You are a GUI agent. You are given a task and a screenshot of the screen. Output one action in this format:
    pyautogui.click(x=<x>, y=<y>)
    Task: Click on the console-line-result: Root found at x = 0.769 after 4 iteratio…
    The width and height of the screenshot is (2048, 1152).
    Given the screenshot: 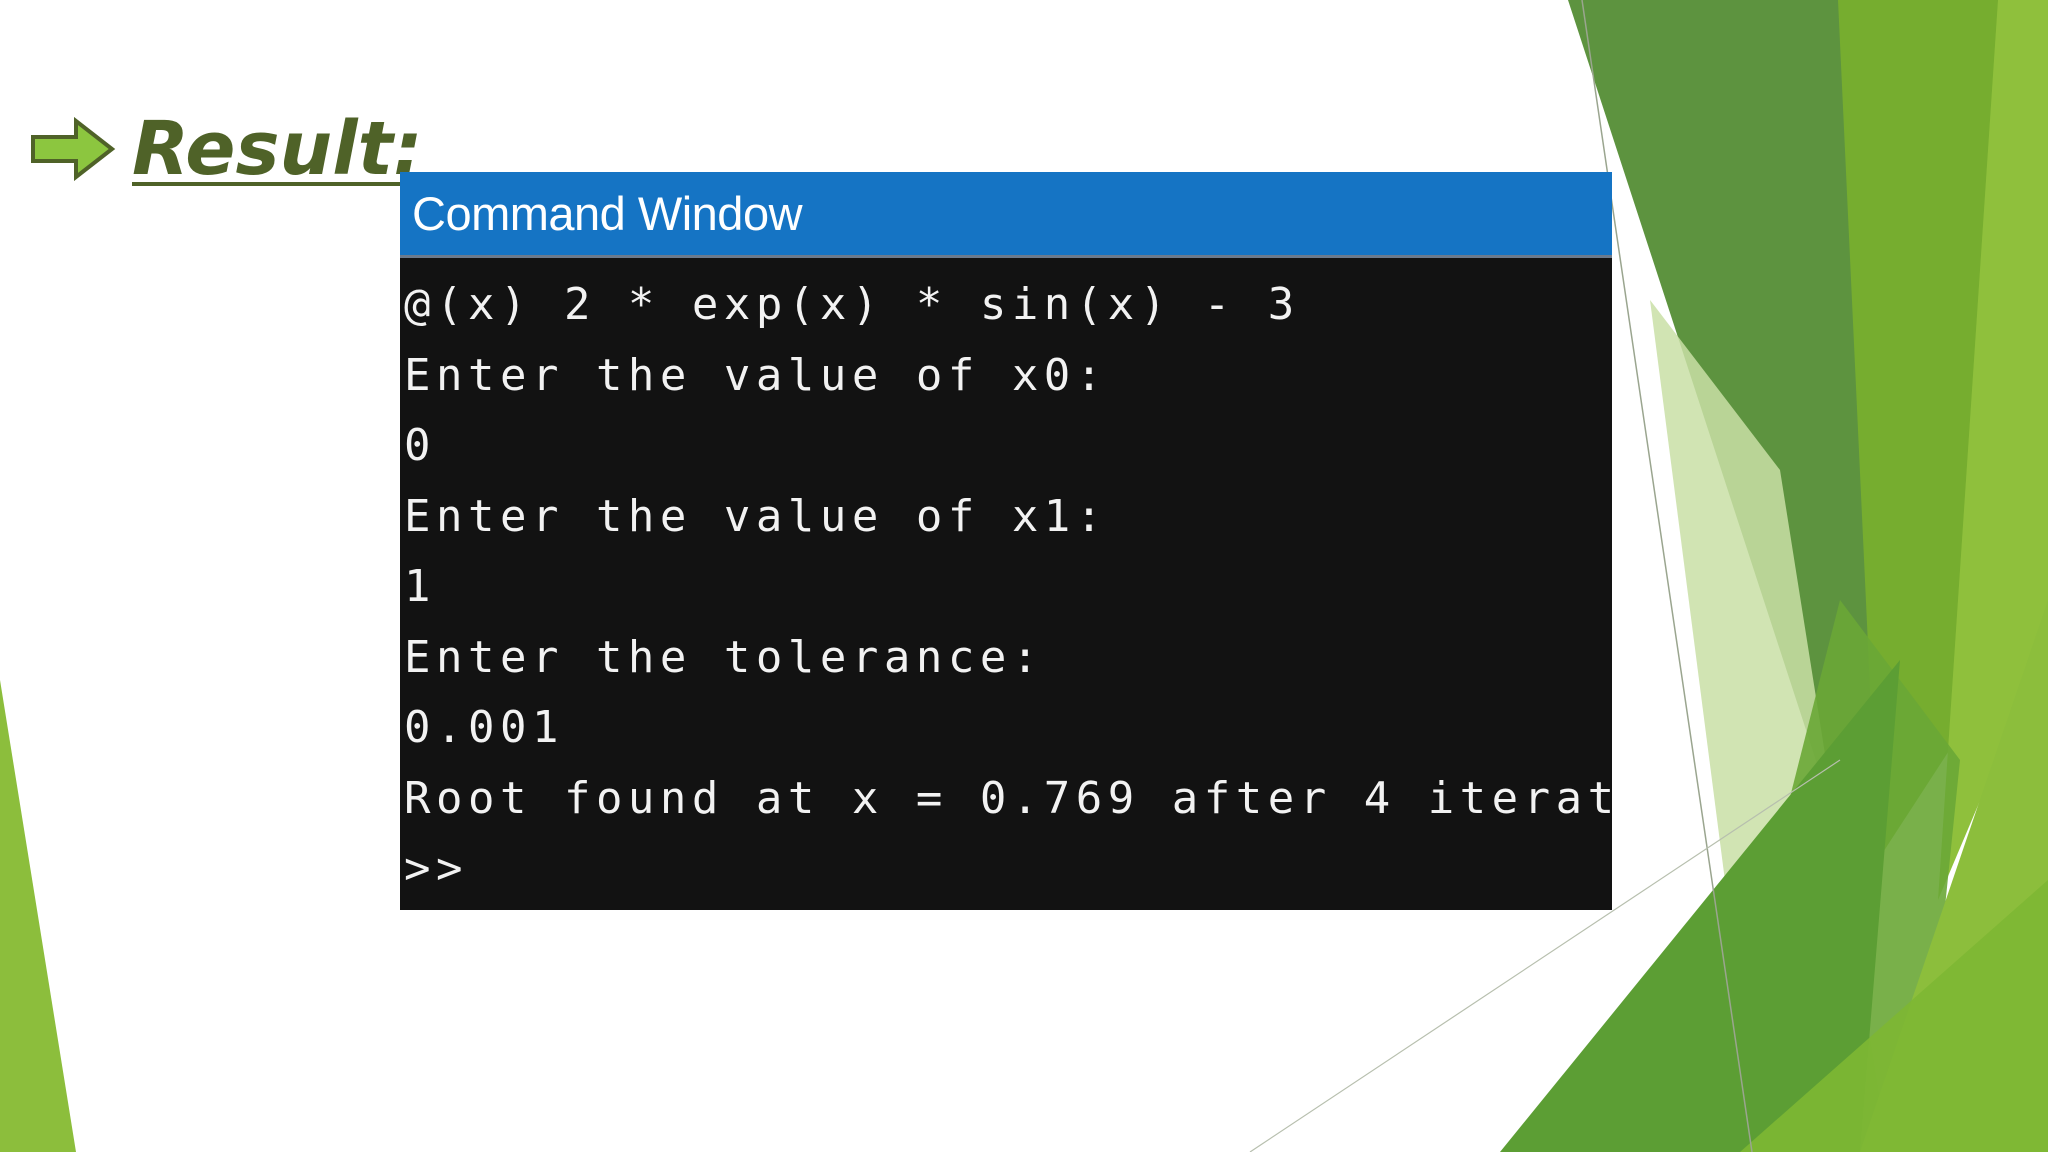 What is the action you would take?
    pyautogui.click(x=1008, y=798)
    